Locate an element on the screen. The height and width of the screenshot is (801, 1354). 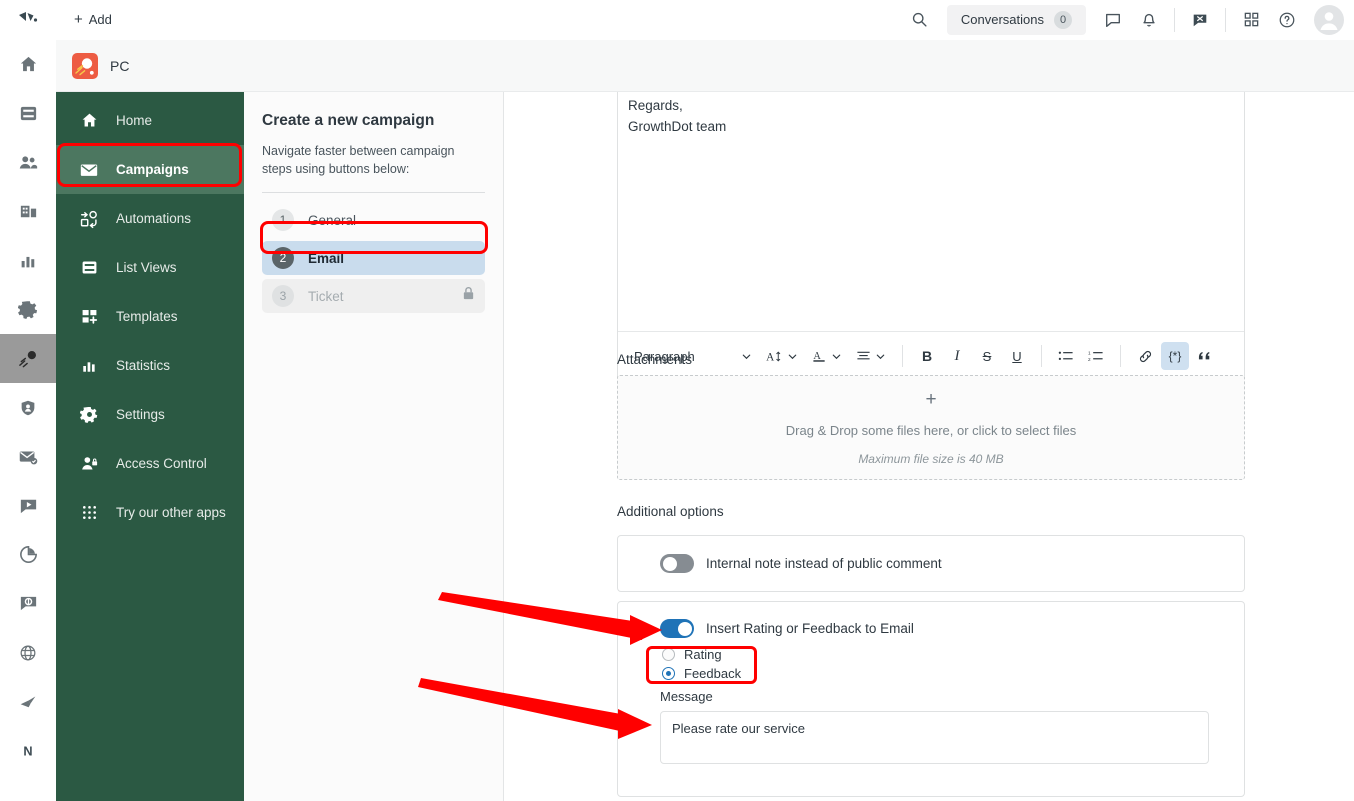
messaging-close-icon is located at coordinates (1200, 20).